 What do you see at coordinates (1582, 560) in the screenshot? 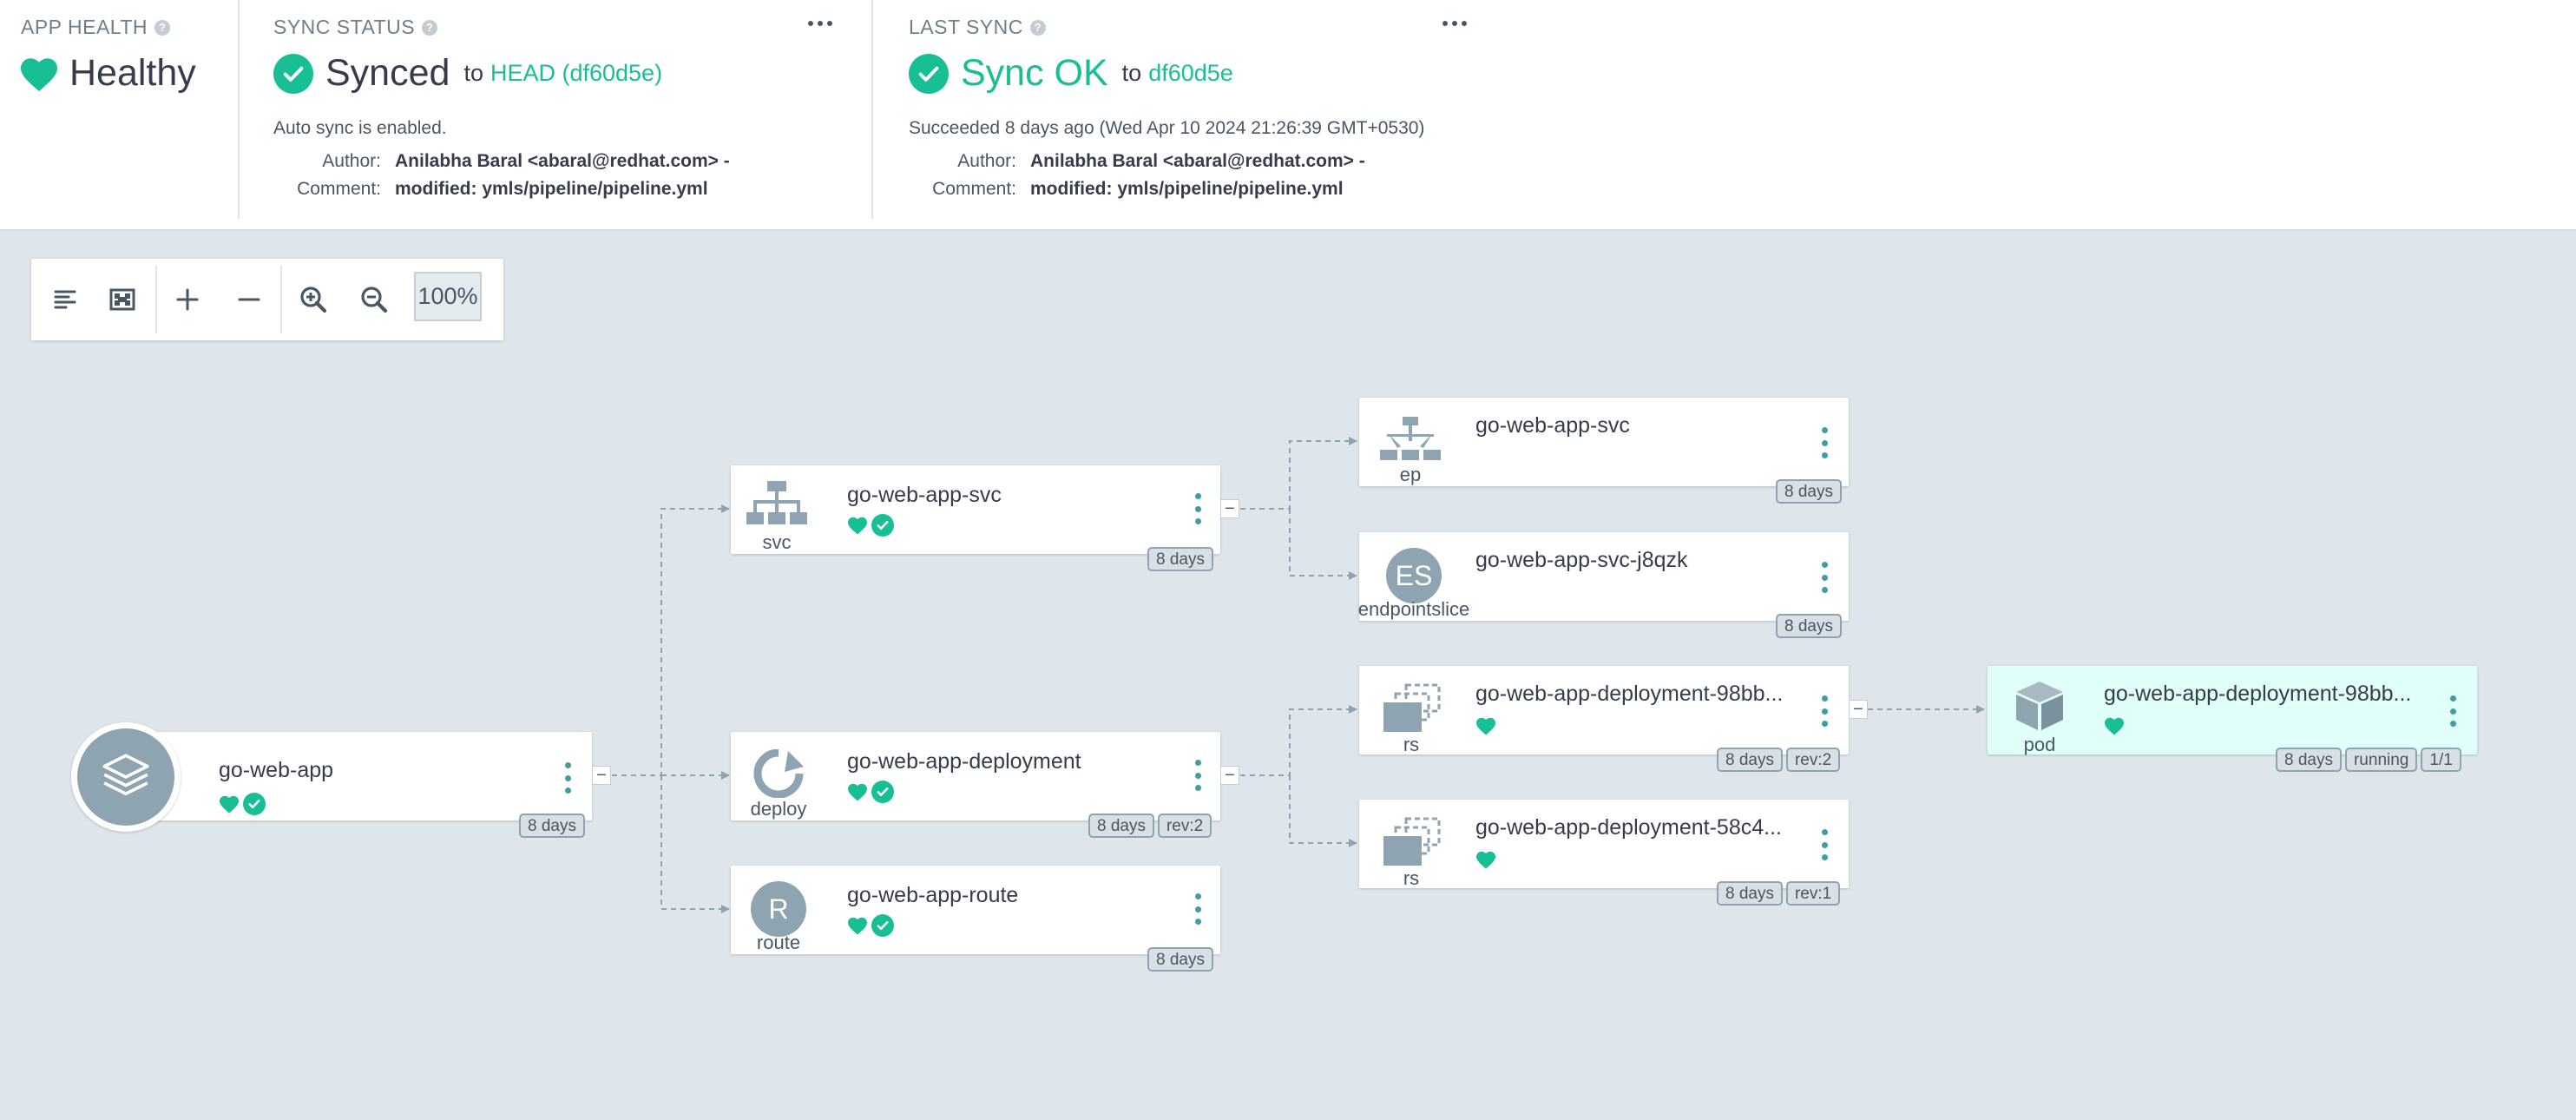
I see `node-name: go-web-app-svc-j8qzk` at bounding box center [1582, 560].